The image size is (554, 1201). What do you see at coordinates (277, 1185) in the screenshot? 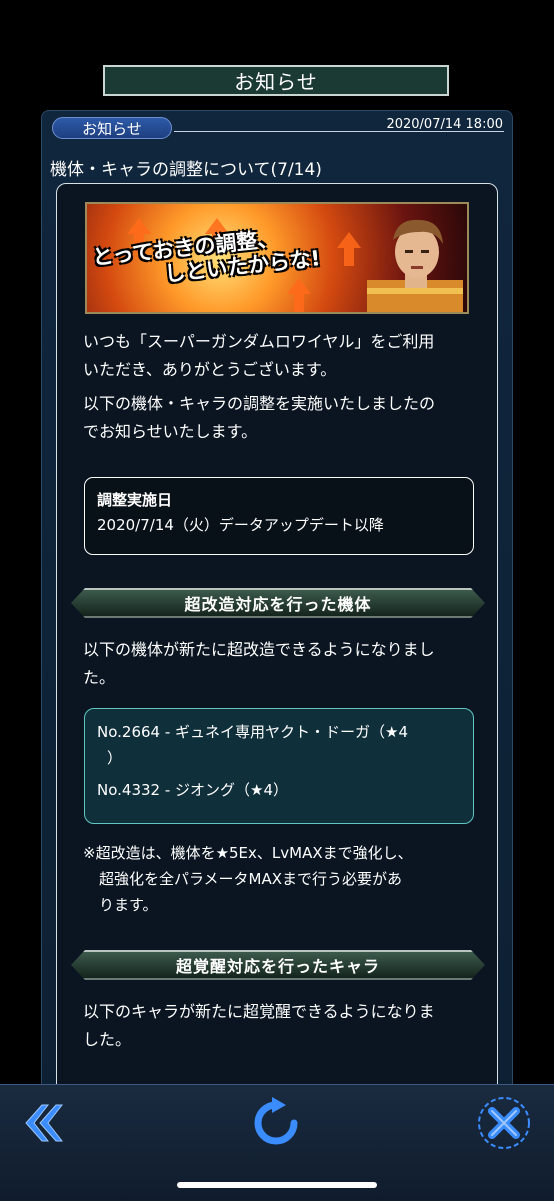
I see `home-indicator` at bounding box center [277, 1185].